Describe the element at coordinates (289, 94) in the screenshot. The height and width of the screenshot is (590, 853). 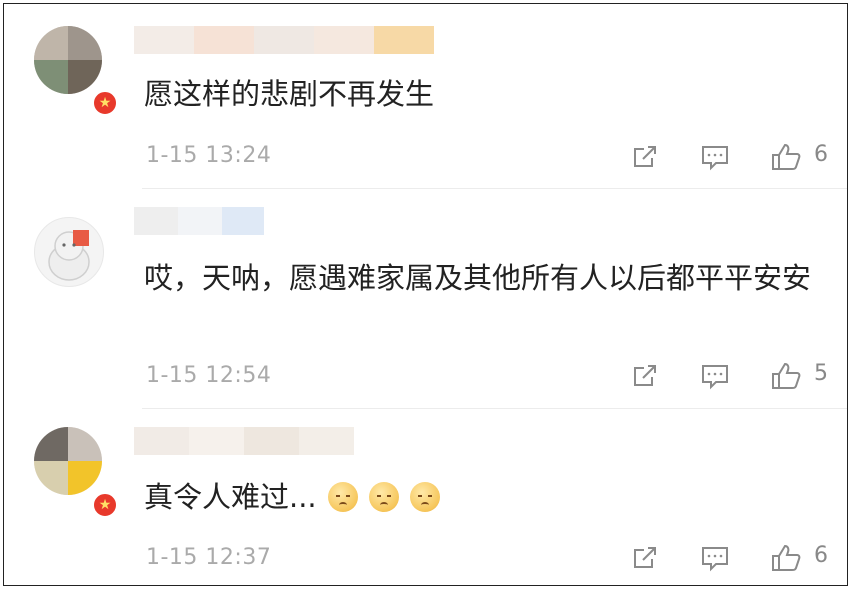
I see `comment-text: 愿这样的悲剧不再发生` at that location.